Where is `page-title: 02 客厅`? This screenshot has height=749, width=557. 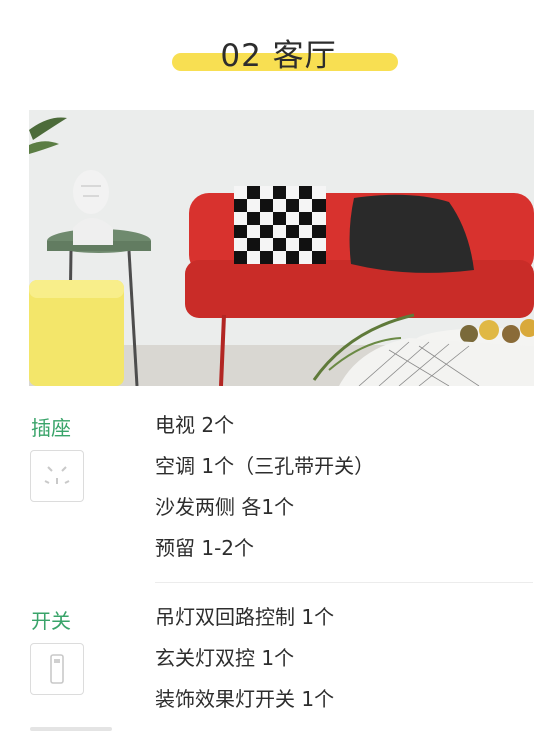 page-title: 02 客厅 is located at coordinates (278, 56).